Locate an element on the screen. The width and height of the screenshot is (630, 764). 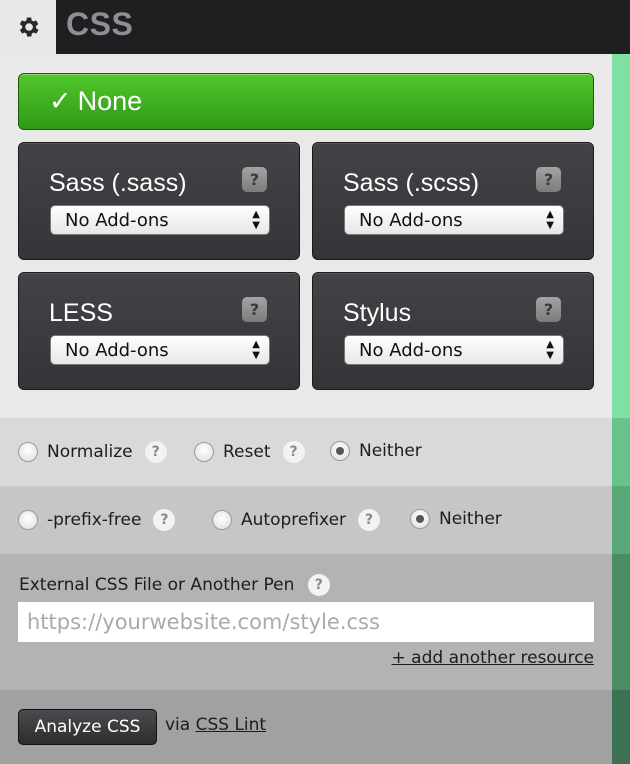
via-text: via CSS Lint is located at coordinates (216, 725).